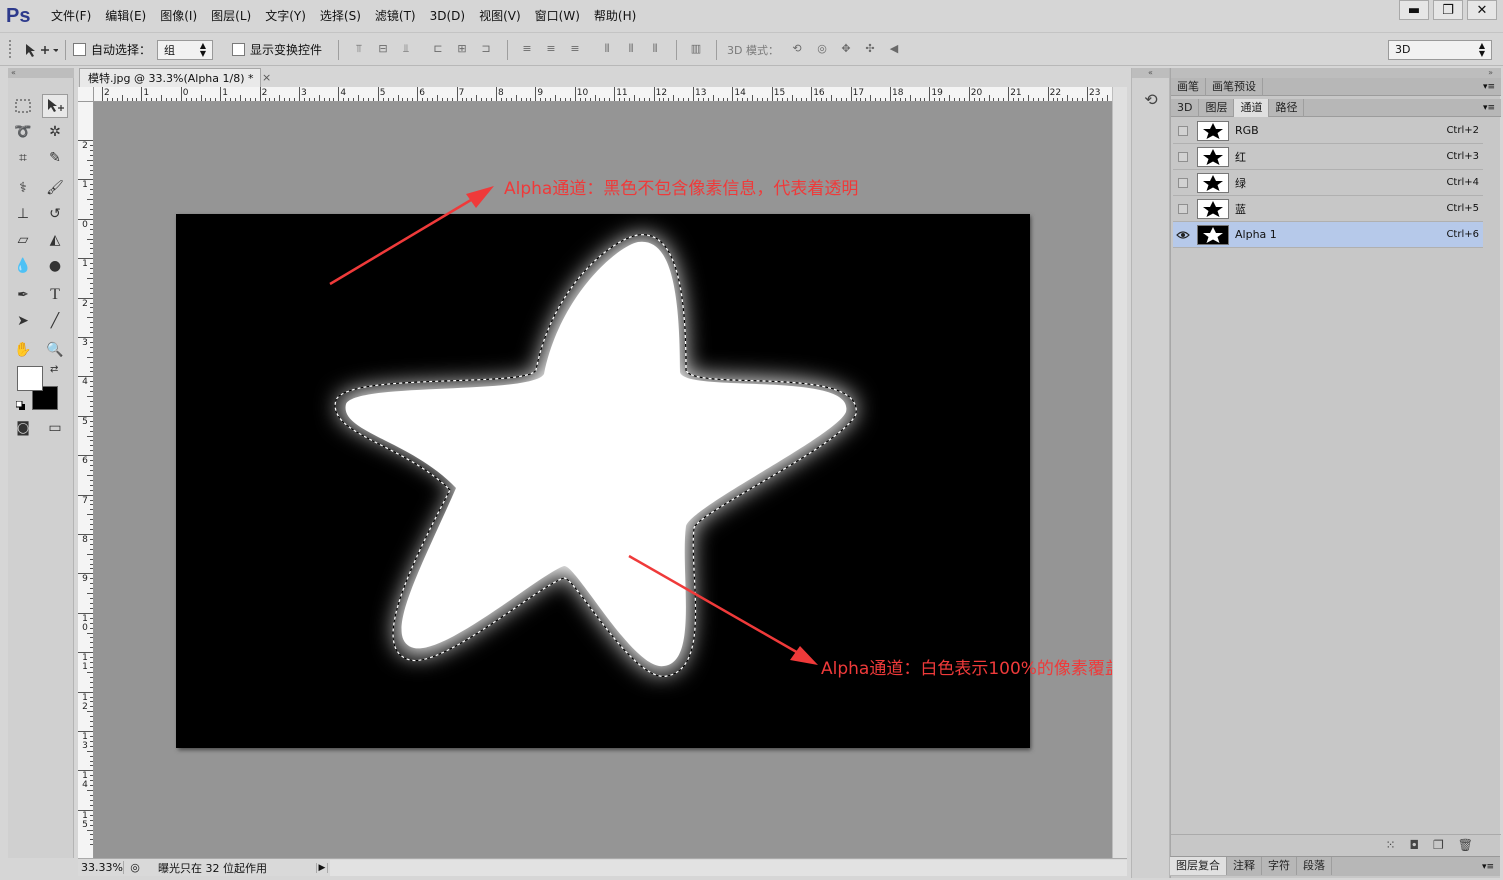 The width and height of the screenshot is (1503, 880). I want to click on auto-select-checkbox: 自动选择：, so click(112, 49).